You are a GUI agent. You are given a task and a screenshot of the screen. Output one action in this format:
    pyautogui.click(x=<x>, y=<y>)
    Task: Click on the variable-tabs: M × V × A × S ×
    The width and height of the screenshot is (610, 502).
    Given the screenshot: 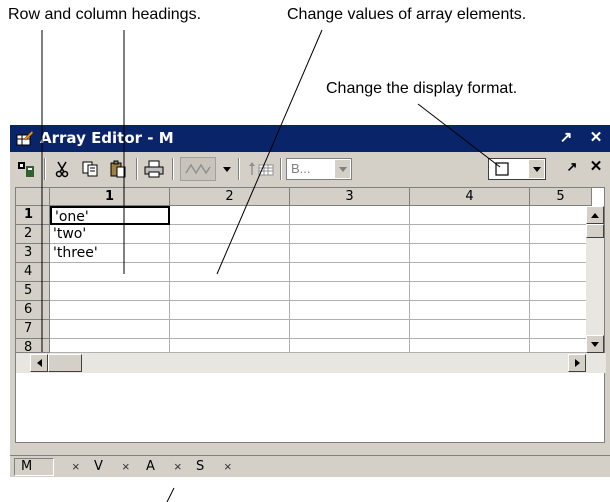 What is the action you would take?
    pyautogui.click(x=310, y=466)
    